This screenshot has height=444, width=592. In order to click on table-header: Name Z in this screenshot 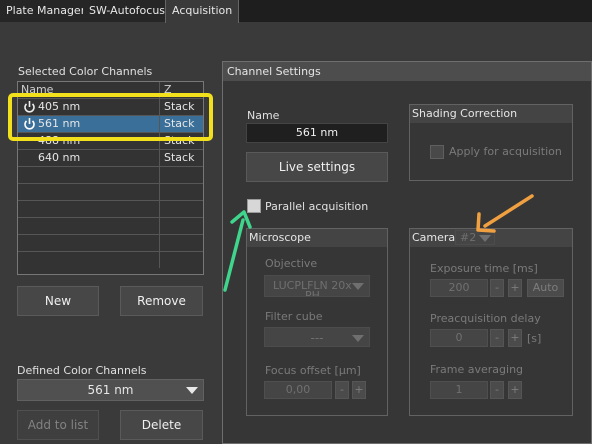, I will do `click(110, 90)`.